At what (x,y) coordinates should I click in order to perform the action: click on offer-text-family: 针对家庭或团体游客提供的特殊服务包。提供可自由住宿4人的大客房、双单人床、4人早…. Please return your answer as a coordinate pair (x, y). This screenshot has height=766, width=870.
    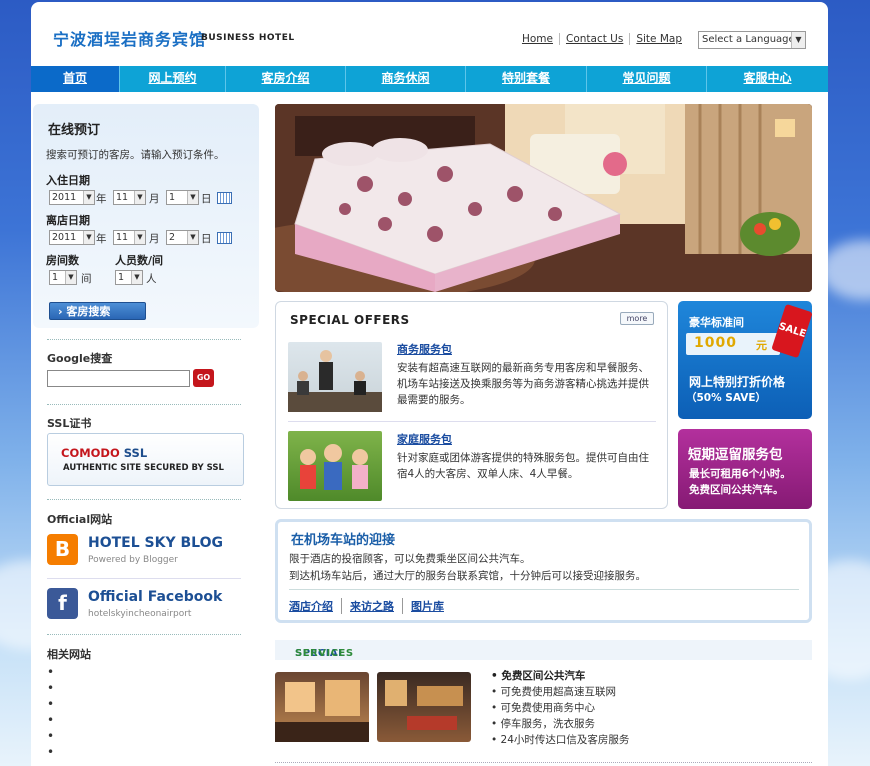
    Looking at the image, I should click on (523, 466).